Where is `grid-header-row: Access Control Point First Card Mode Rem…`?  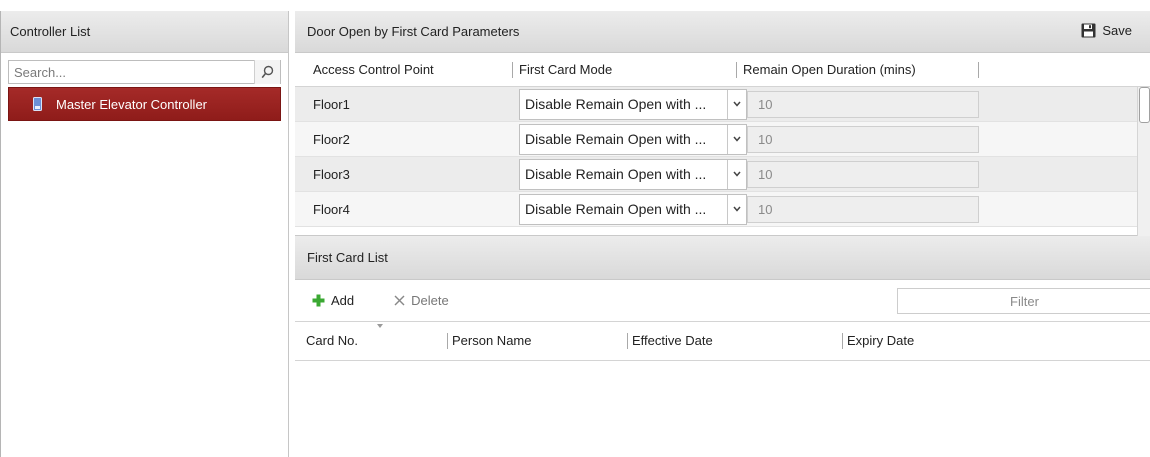 grid-header-row: Access Control Point First Card Mode Rem… is located at coordinates (722, 70).